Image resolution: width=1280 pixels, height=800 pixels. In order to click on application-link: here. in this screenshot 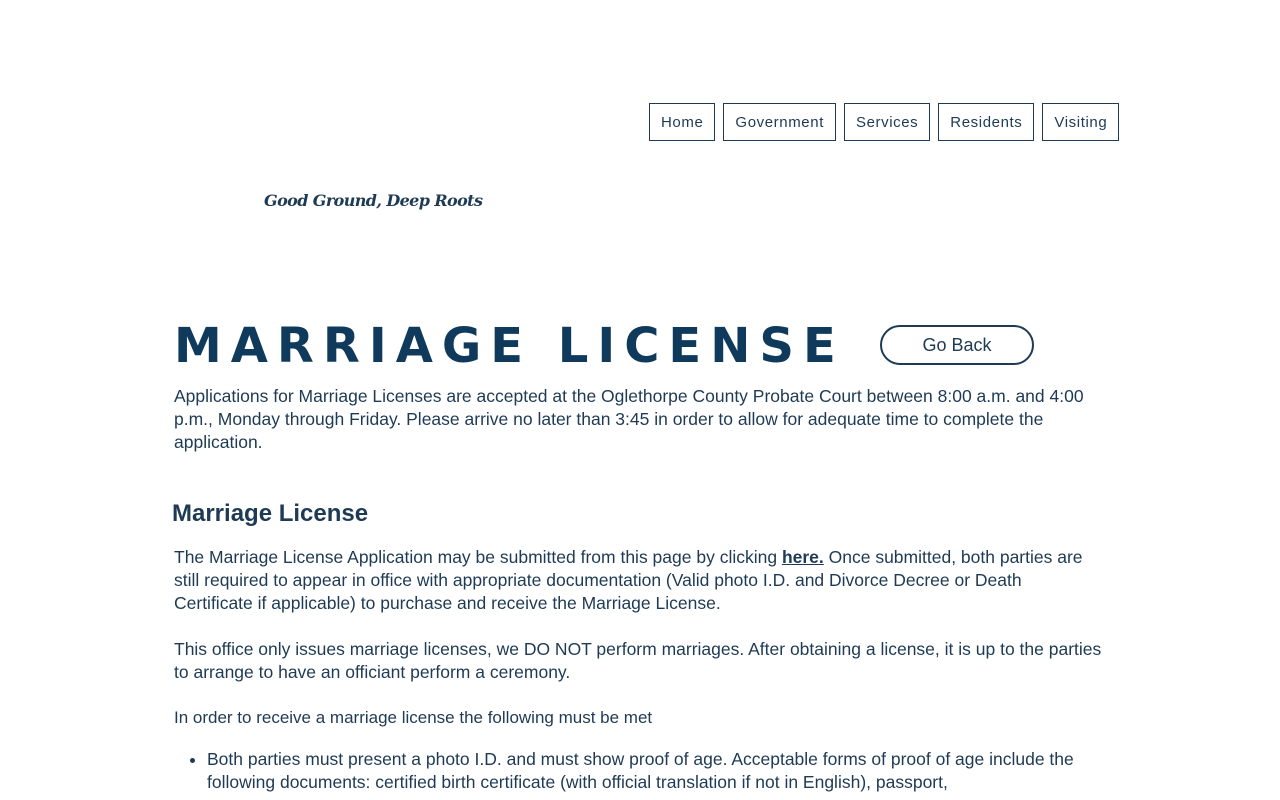, I will do `click(803, 557)`.